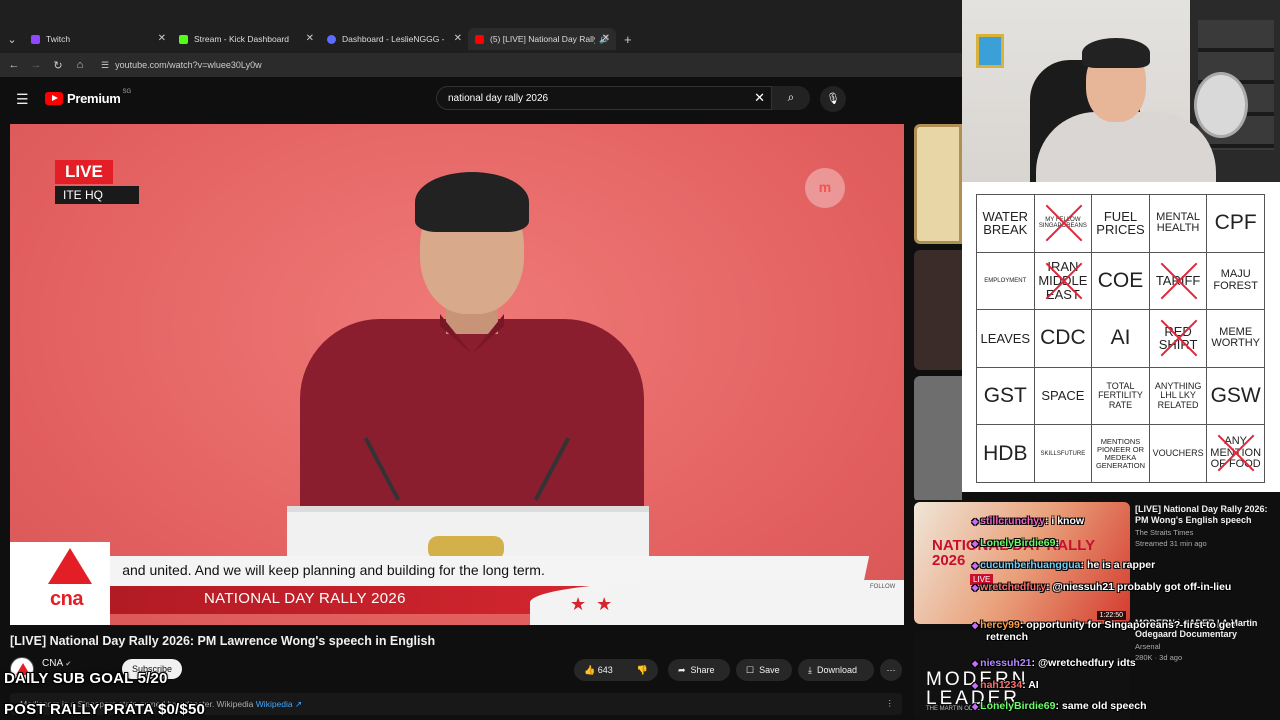  Describe the element at coordinates (1142, 587) in the screenshot. I see `chat-text: @niessuh21 probably got off-in-lieu` at that location.